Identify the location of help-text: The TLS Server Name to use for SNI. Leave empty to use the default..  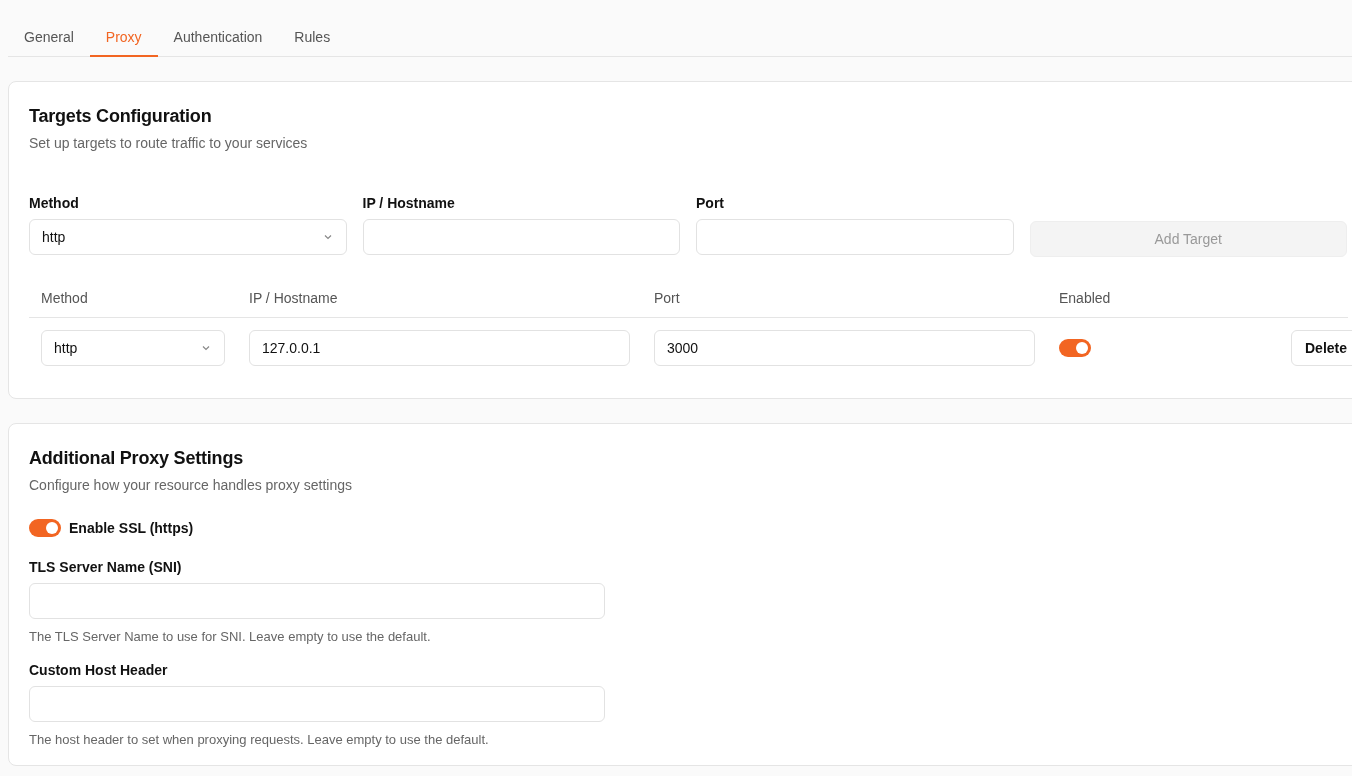
(230, 636).